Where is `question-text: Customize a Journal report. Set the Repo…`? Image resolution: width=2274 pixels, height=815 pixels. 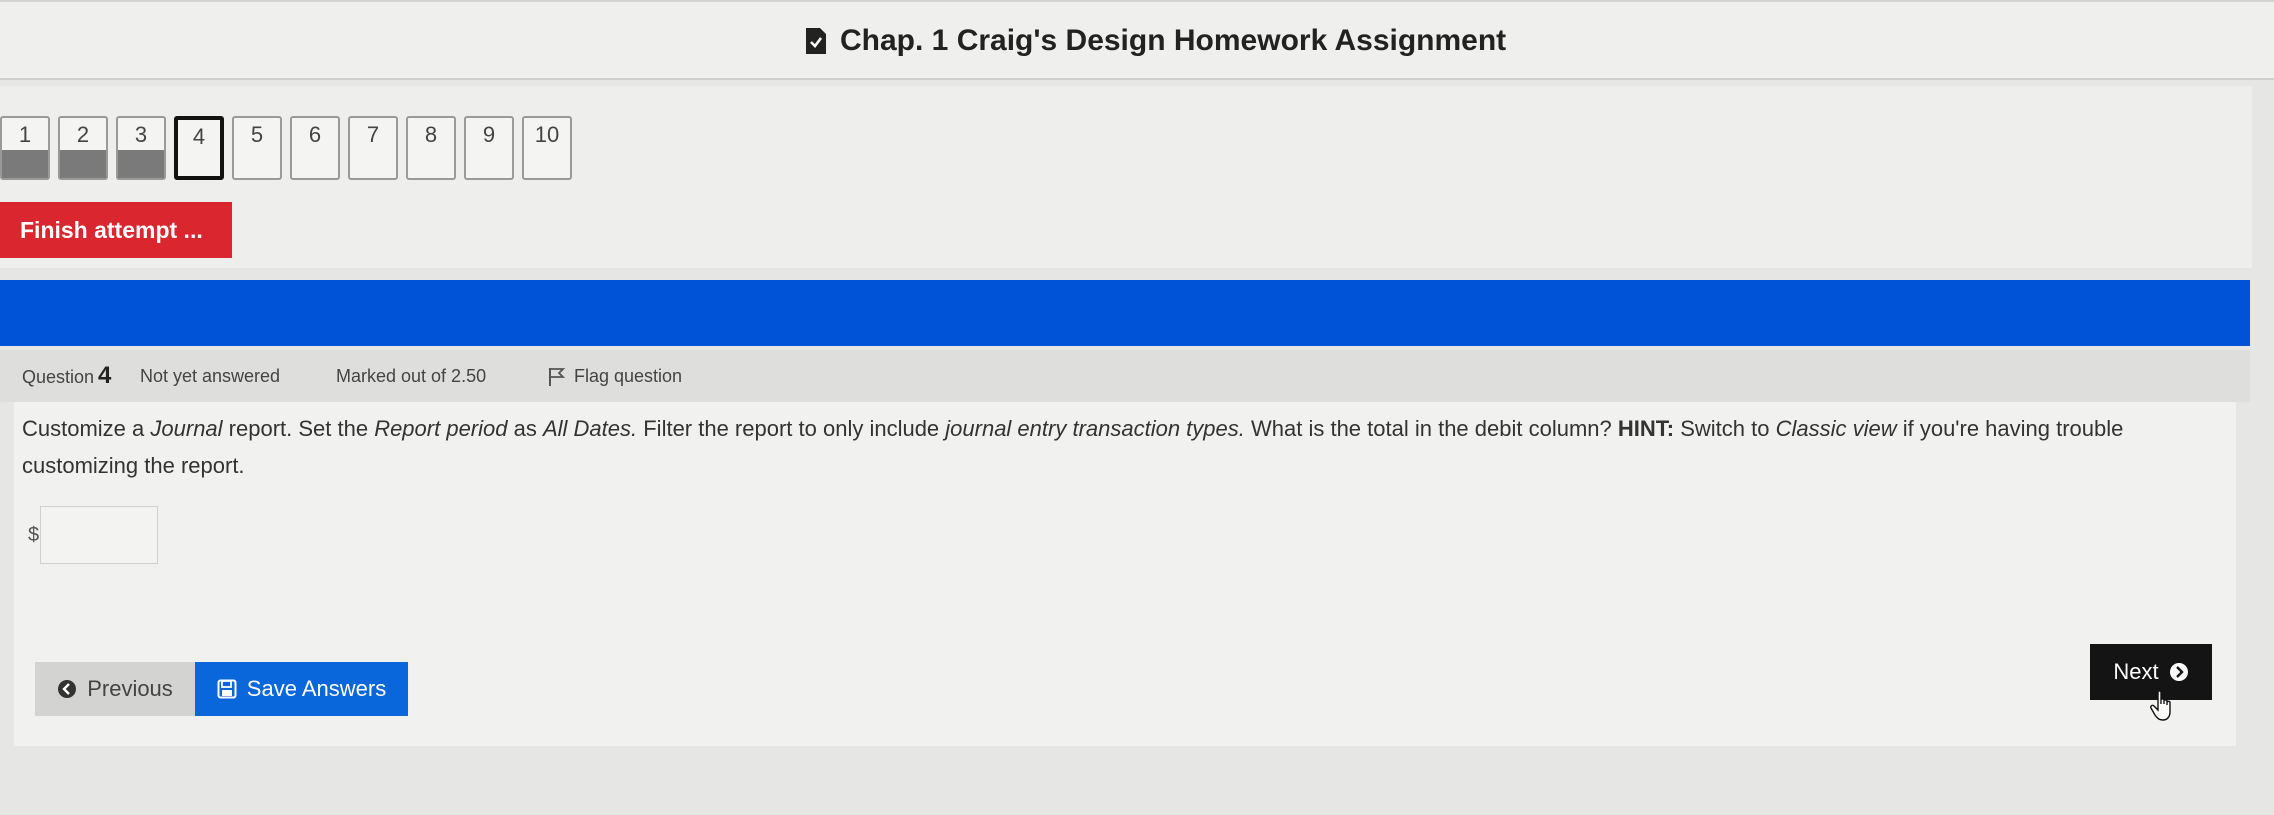 question-text: Customize a Journal report. Set the Repo… is located at coordinates (1073, 447).